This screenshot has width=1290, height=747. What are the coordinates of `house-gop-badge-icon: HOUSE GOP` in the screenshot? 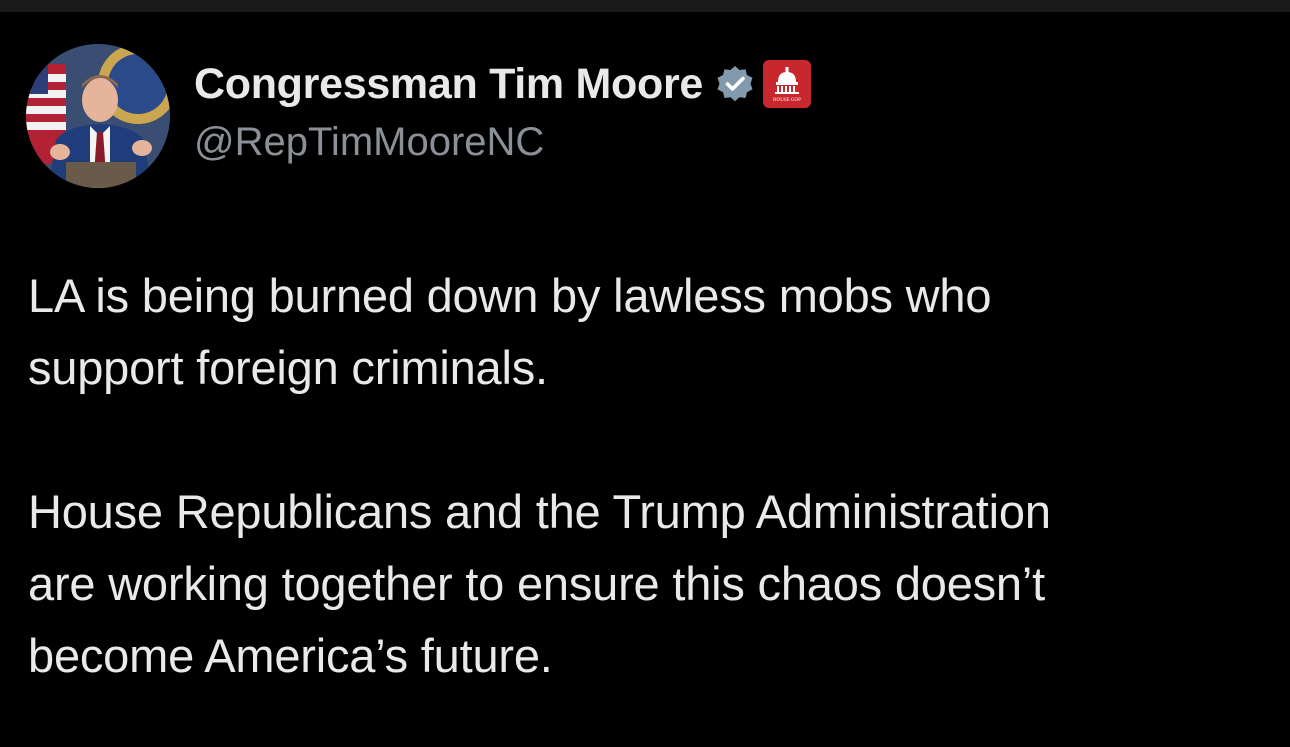 It's located at (787, 84).